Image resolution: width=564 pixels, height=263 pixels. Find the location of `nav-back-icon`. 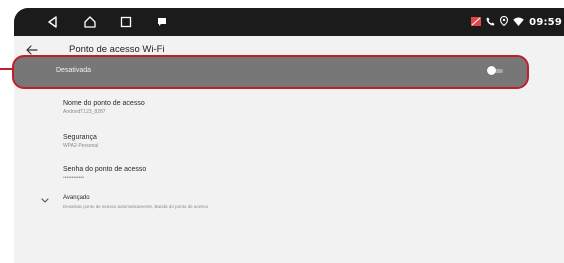

nav-back-icon is located at coordinates (53, 22).